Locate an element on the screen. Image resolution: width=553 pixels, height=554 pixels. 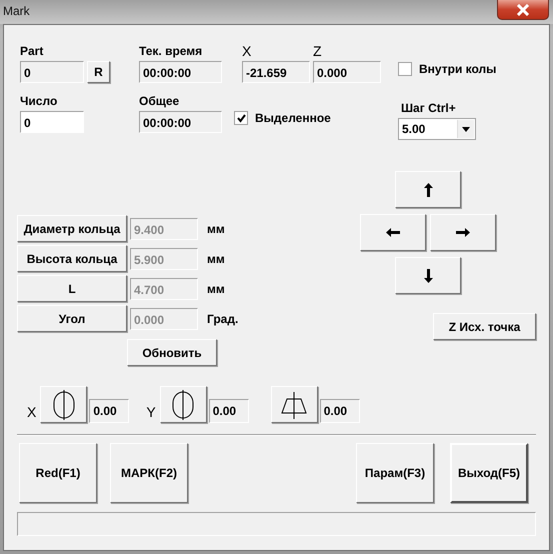
axis-label: Y is located at coordinates (151, 412).